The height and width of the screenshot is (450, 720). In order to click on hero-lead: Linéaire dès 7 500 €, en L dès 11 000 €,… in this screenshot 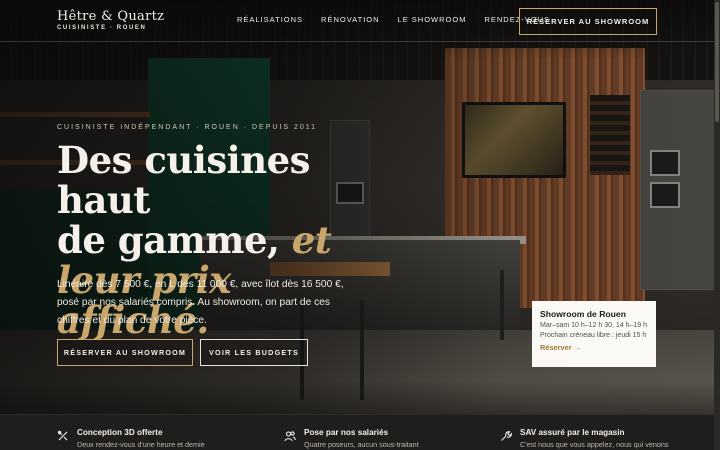, I will do `click(200, 302)`.